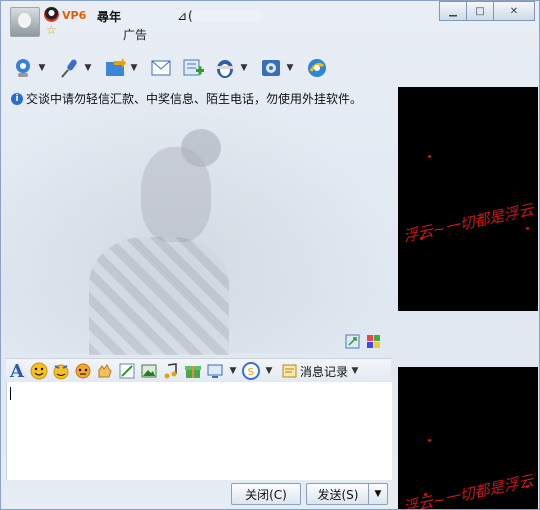 The image size is (540, 510). Describe the element at coordinates (149, 371) in the screenshot. I see `send-image-icon` at that location.